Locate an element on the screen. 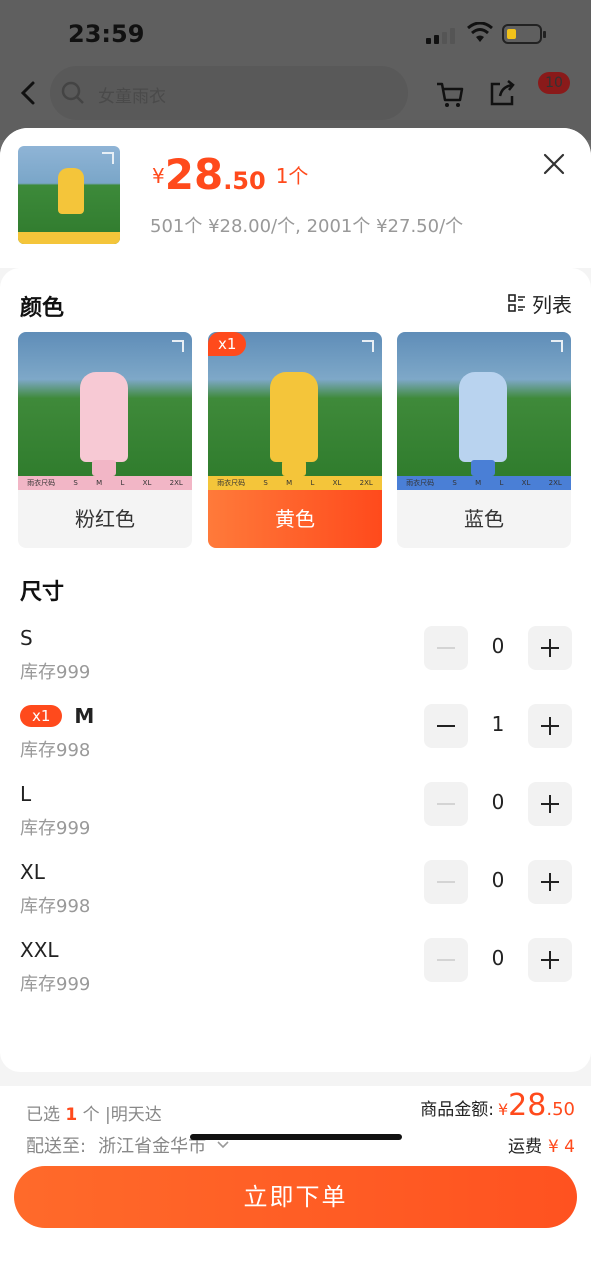  size-label: S is located at coordinates (26, 638).